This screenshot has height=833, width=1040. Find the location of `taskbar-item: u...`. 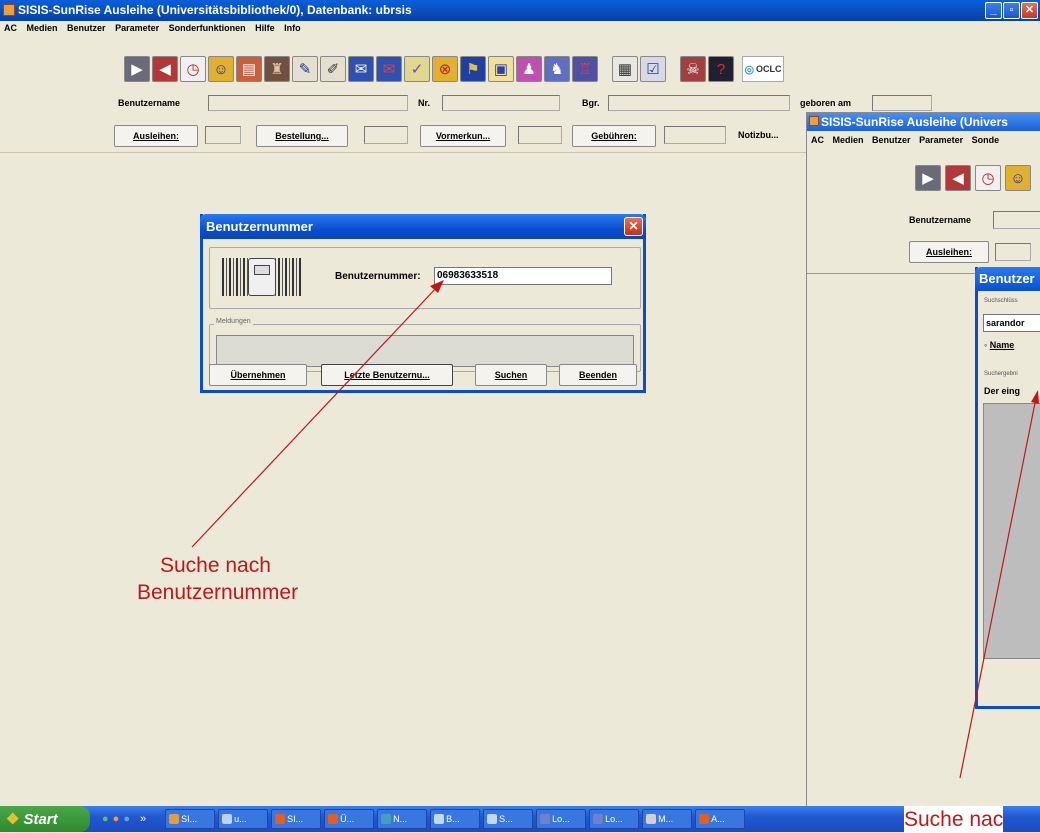

taskbar-item: u... is located at coordinates (243, 819).